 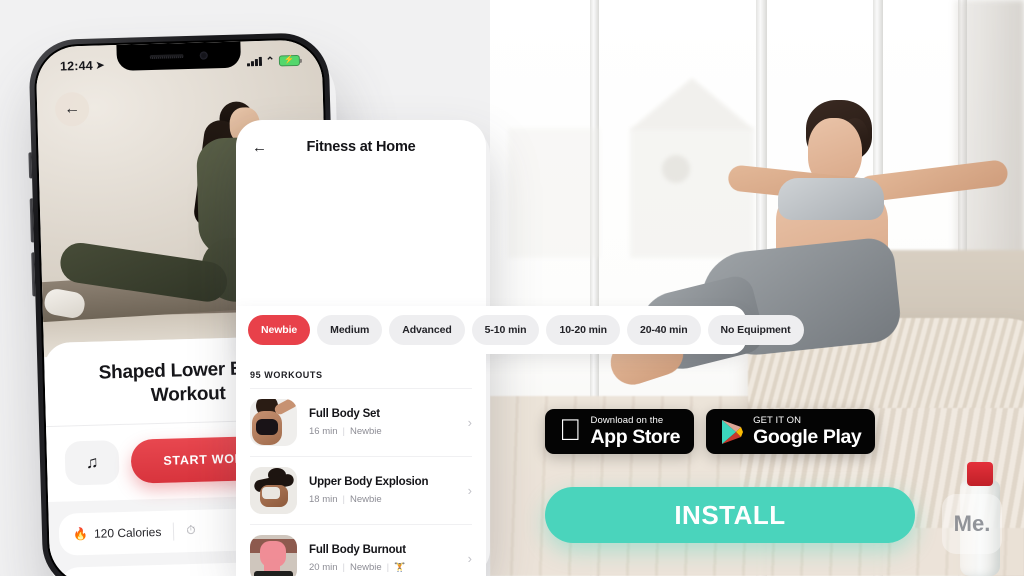 What do you see at coordinates (583, 330) in the screenshot?
I see `filter-chip-10-20-min: 10-20 min` at bounding box center [583, 330].